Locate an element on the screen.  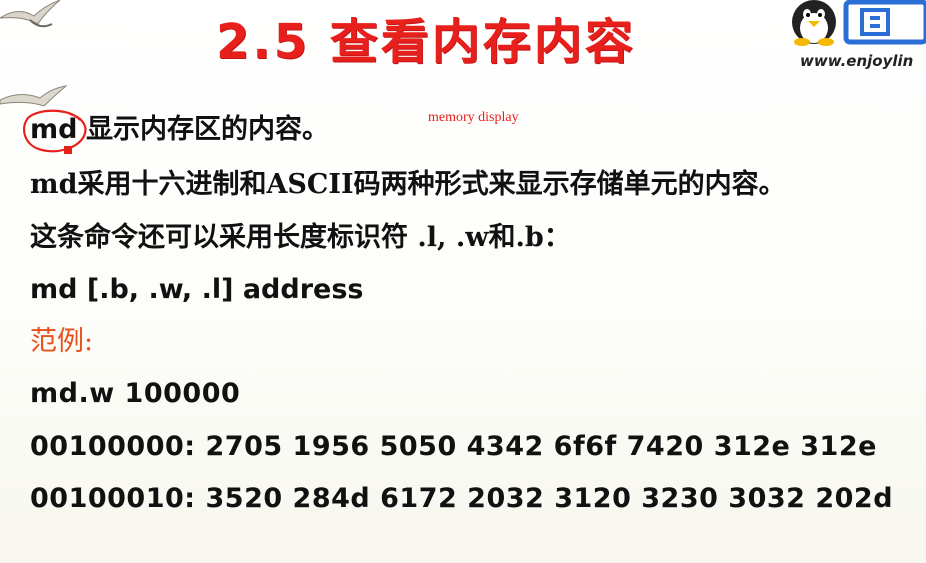
seagull-icon is located at coordinates (34, 53).